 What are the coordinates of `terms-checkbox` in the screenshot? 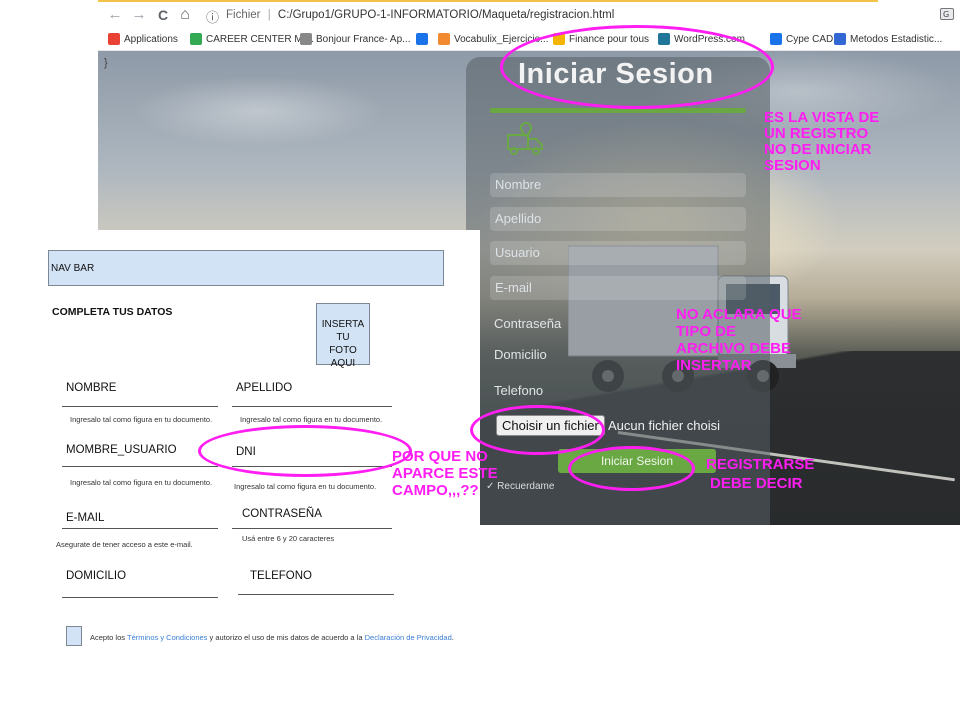 It's located at (74, 636).